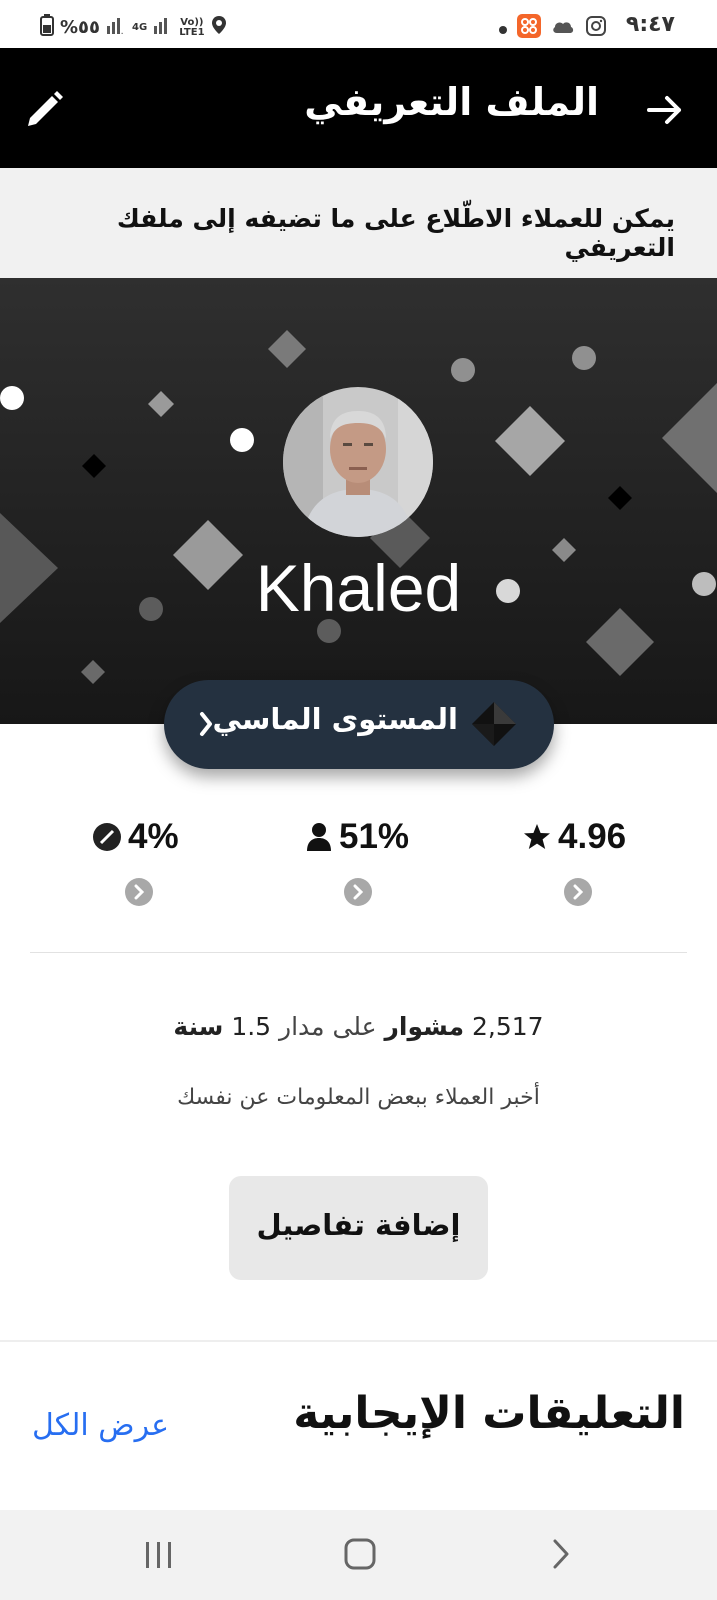 The width and height of the screenshot is (717, 1600). I want to click on status-left-group: %٥٥ . 4G Vo)) LTE1, so click(133, 27).